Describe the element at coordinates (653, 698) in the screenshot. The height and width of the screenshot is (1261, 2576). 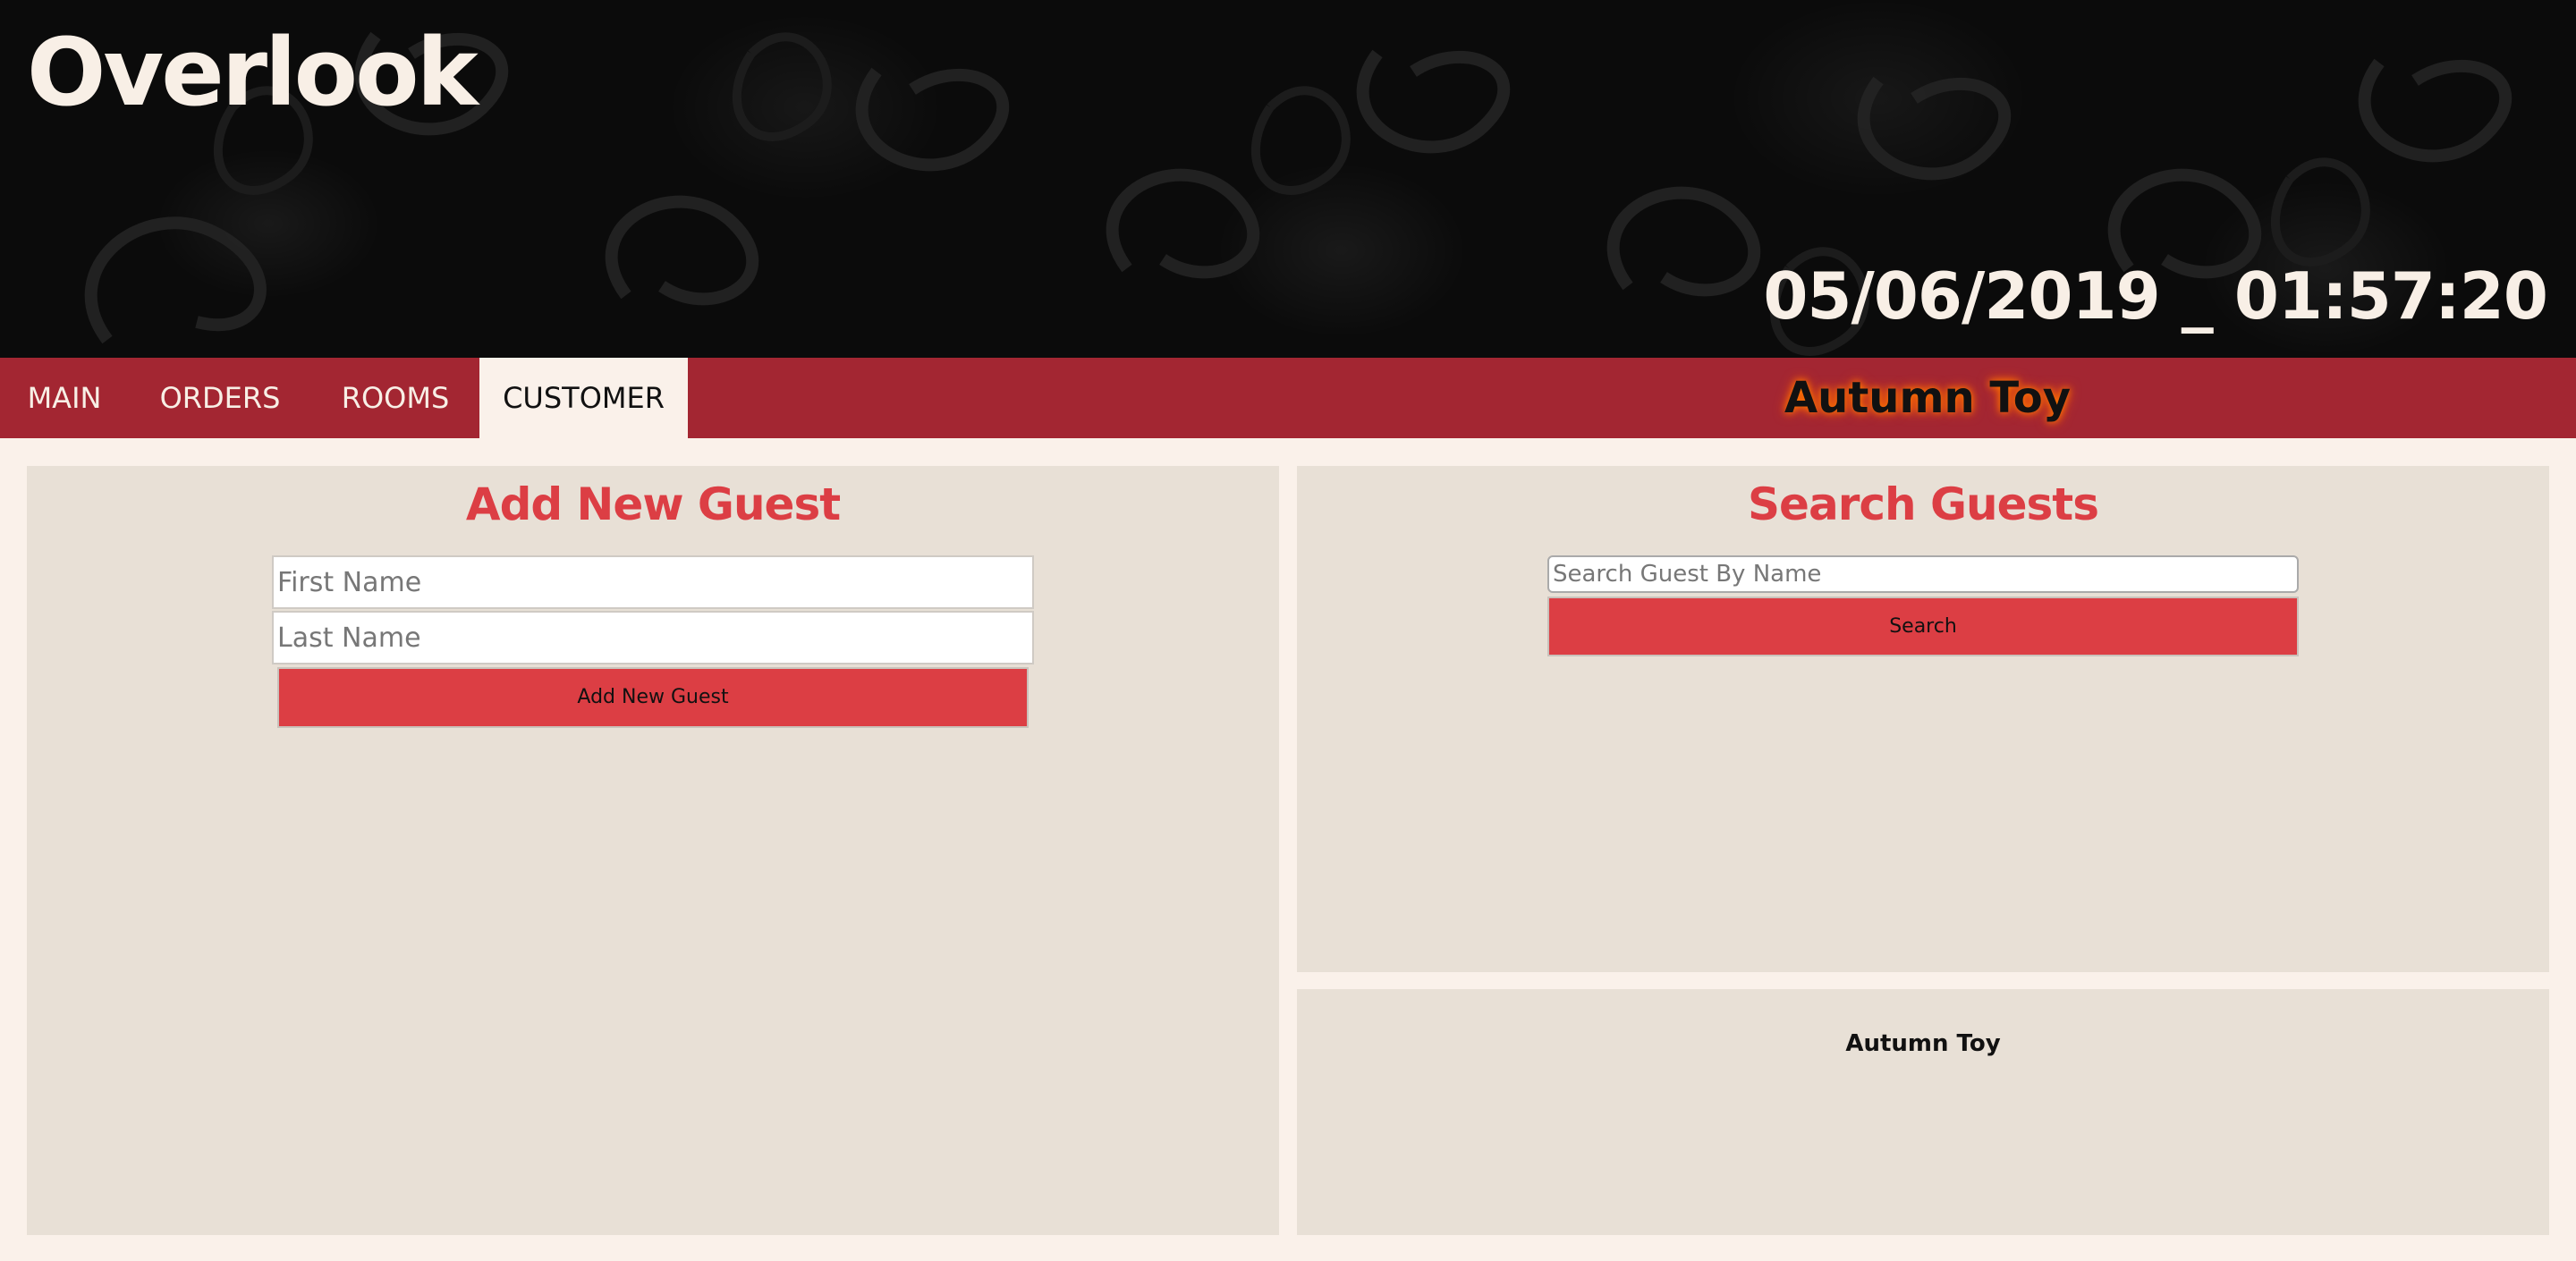
I see `add-new-guest-button: Add New Guest` at that location.